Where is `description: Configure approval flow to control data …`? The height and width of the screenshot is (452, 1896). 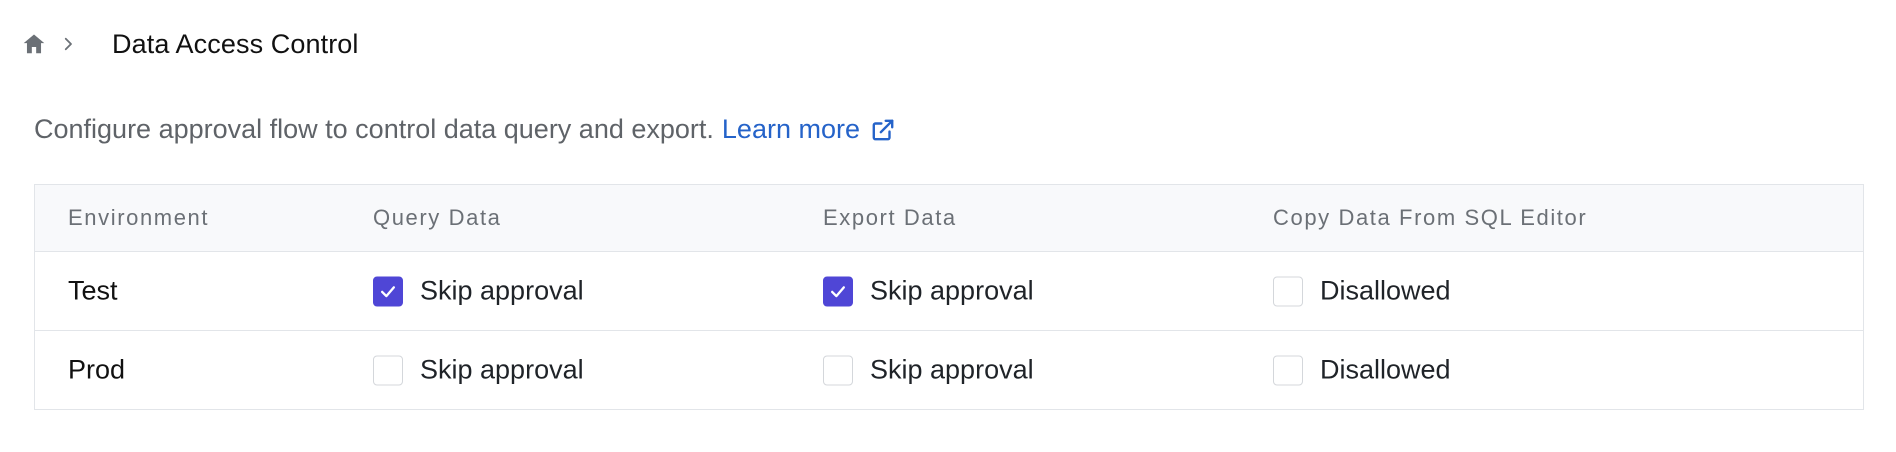 description: Configure approval flow to control data … is located at coordinates (465, 129).